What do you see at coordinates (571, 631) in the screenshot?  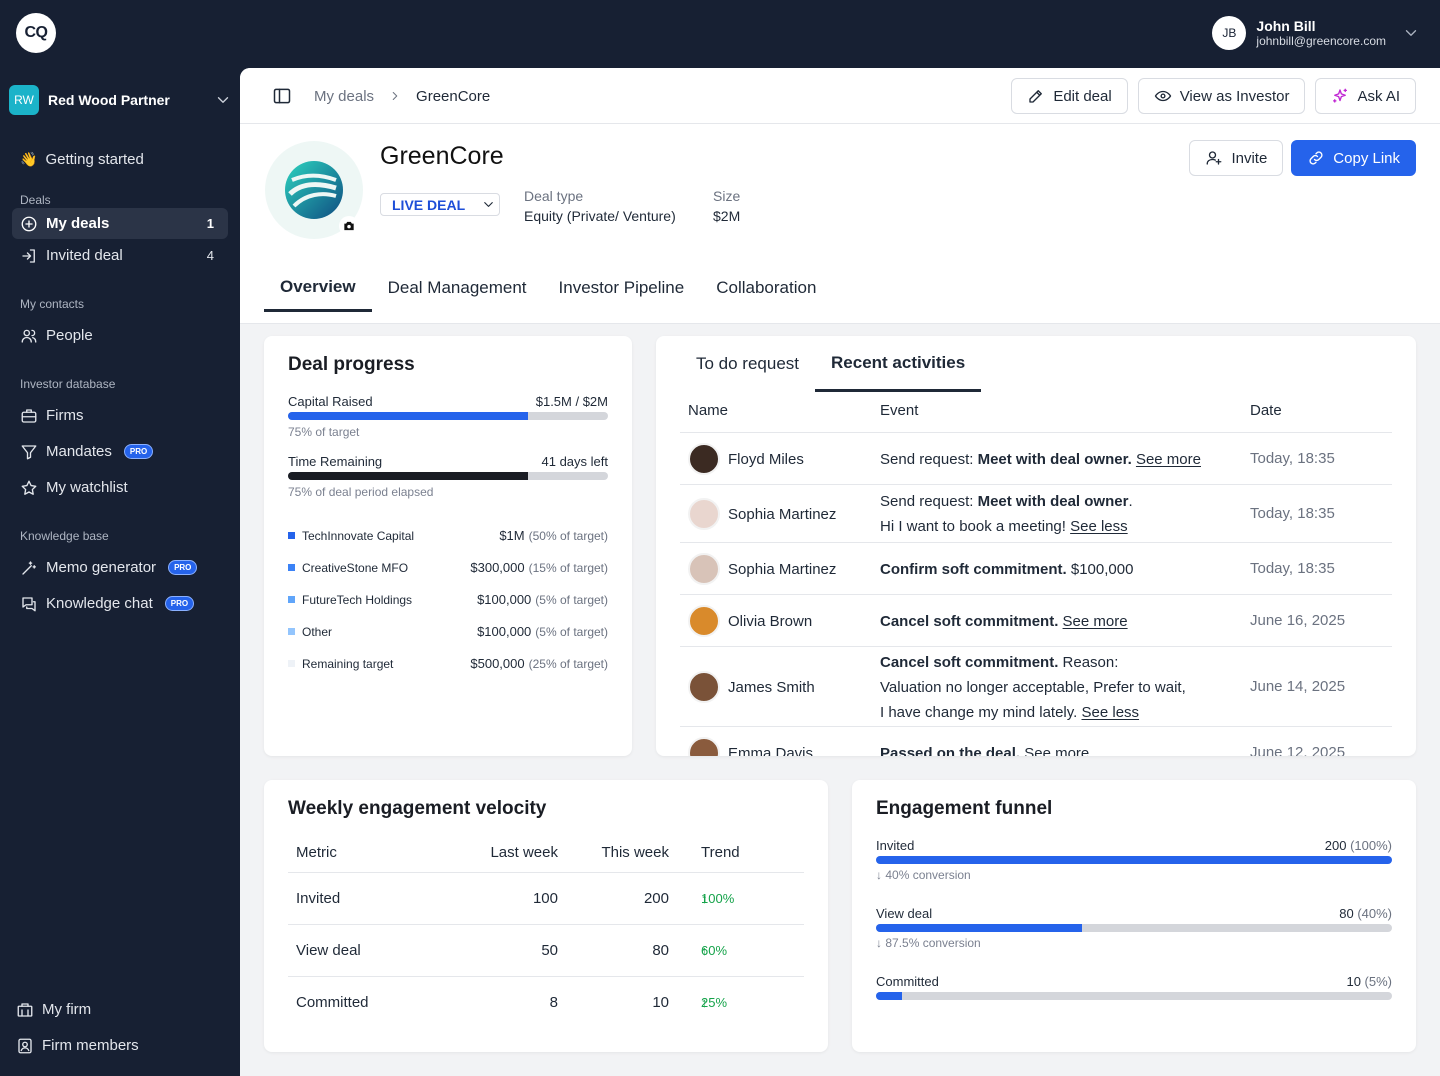 I see `investor-percent: (5% of target)` at bounding box center [571, 631].